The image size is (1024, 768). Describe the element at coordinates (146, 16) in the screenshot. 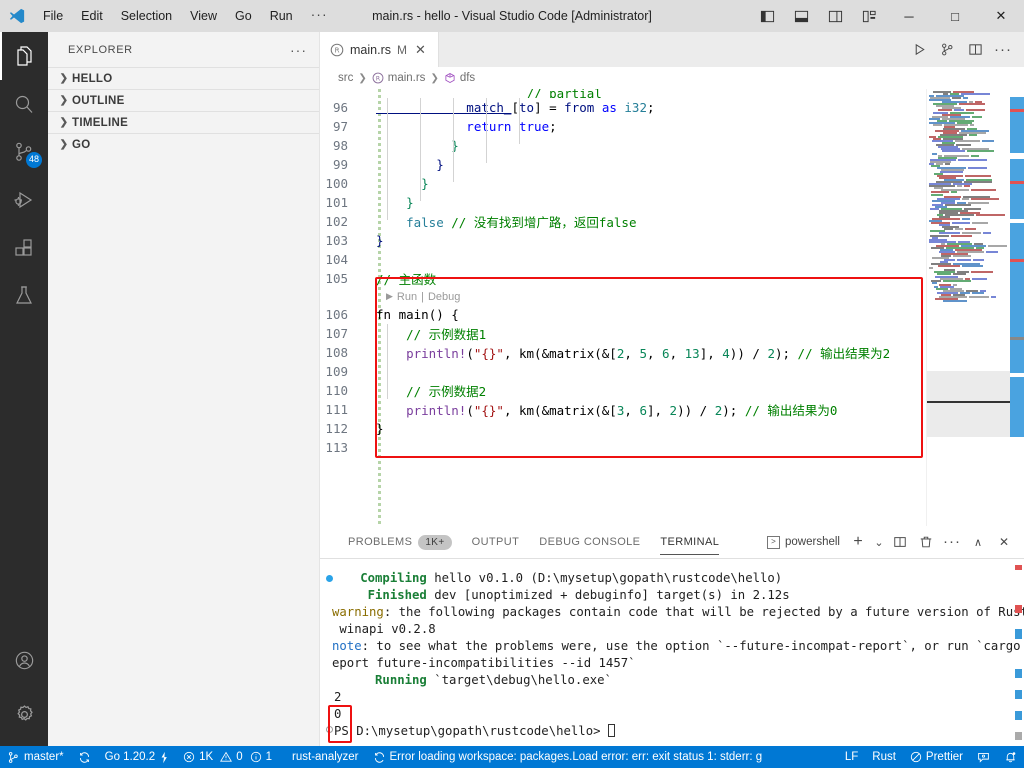

I see `menu-selection: Selection` at that location.